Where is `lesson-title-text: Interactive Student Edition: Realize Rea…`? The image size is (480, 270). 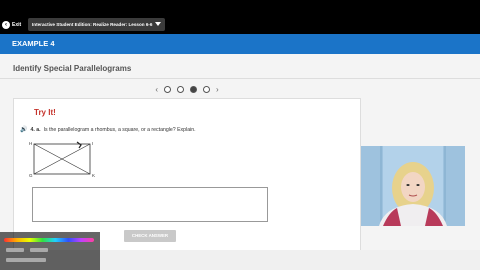
lesson-title-text: Interactive Student Edition: Realize Rea… is located at coordinates (92, 24).